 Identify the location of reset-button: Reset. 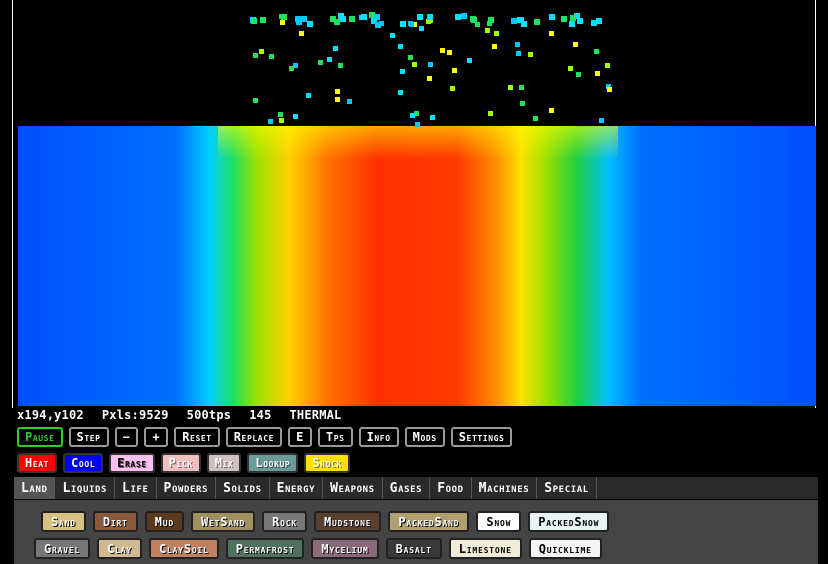
(197, 437).